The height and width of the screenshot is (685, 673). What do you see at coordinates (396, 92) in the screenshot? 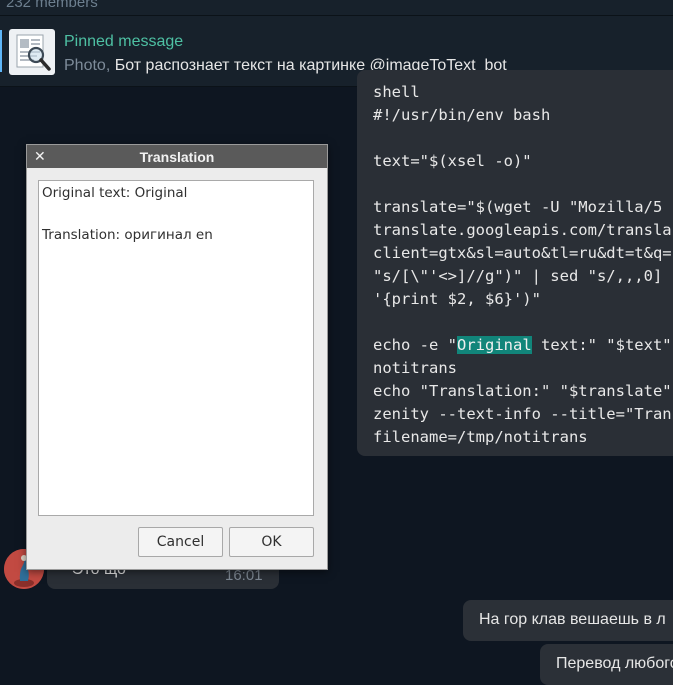
I see `code-line: shell` at bounding box center [396, 92].